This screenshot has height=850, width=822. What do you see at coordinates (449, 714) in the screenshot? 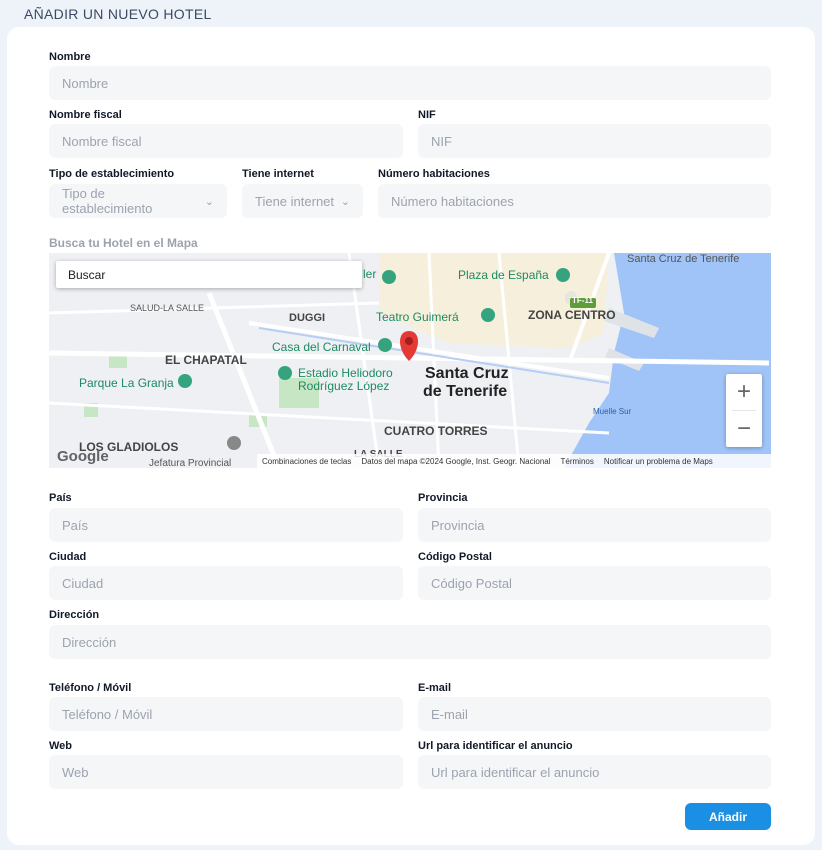
I see `email-placeholder: E-mail` at bounding box center [449, 714].